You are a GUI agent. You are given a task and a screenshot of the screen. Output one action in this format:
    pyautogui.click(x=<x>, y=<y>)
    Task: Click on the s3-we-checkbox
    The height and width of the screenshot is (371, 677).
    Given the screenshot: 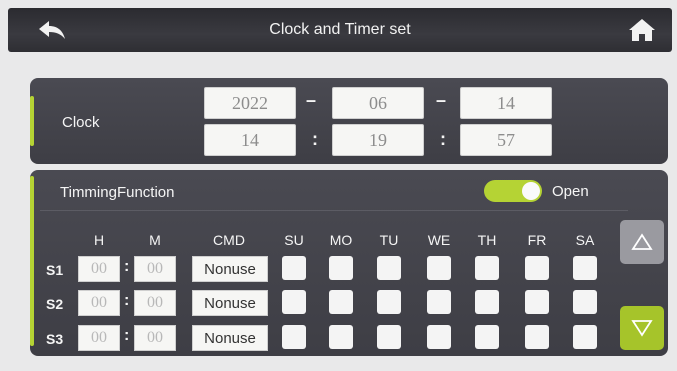 What is the action you would take?
    pyautogui.click(x=439, y=337)
    